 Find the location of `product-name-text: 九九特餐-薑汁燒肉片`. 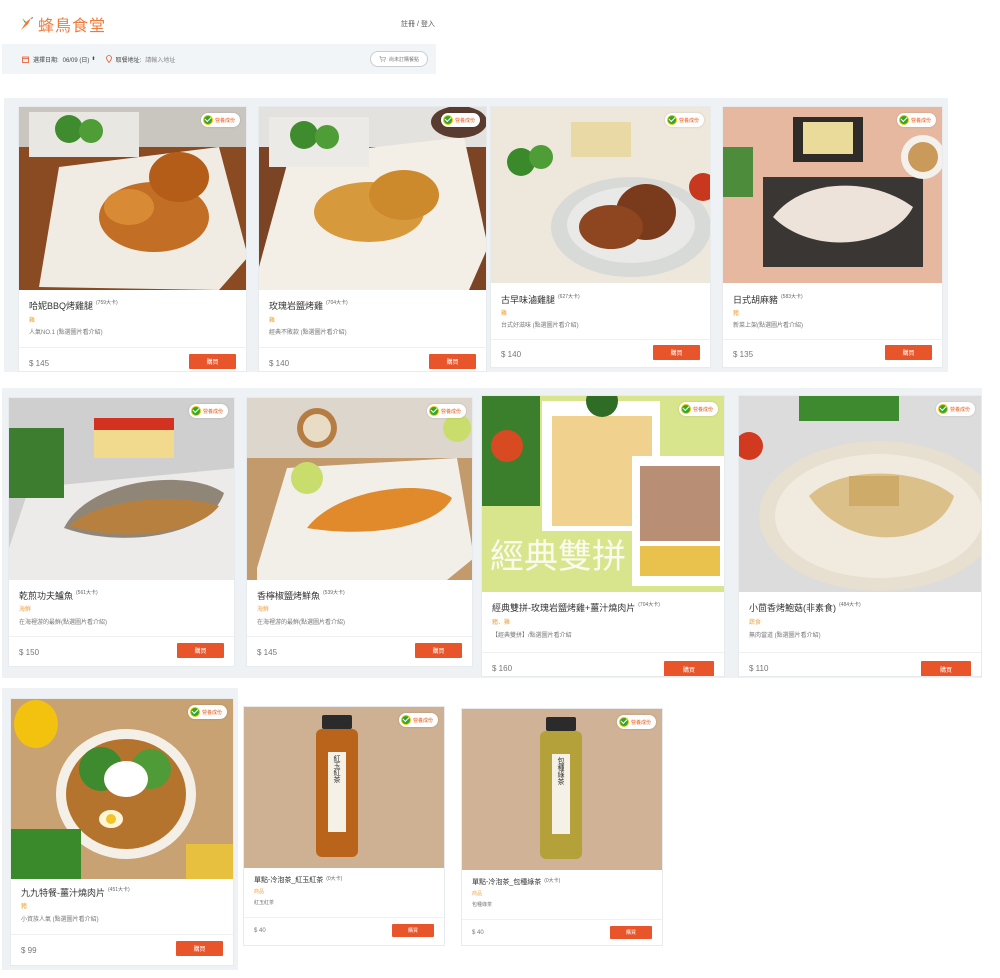

product-name-text: 九九特餐-薑汁燒肉片 is located at coordinates (63, 893).